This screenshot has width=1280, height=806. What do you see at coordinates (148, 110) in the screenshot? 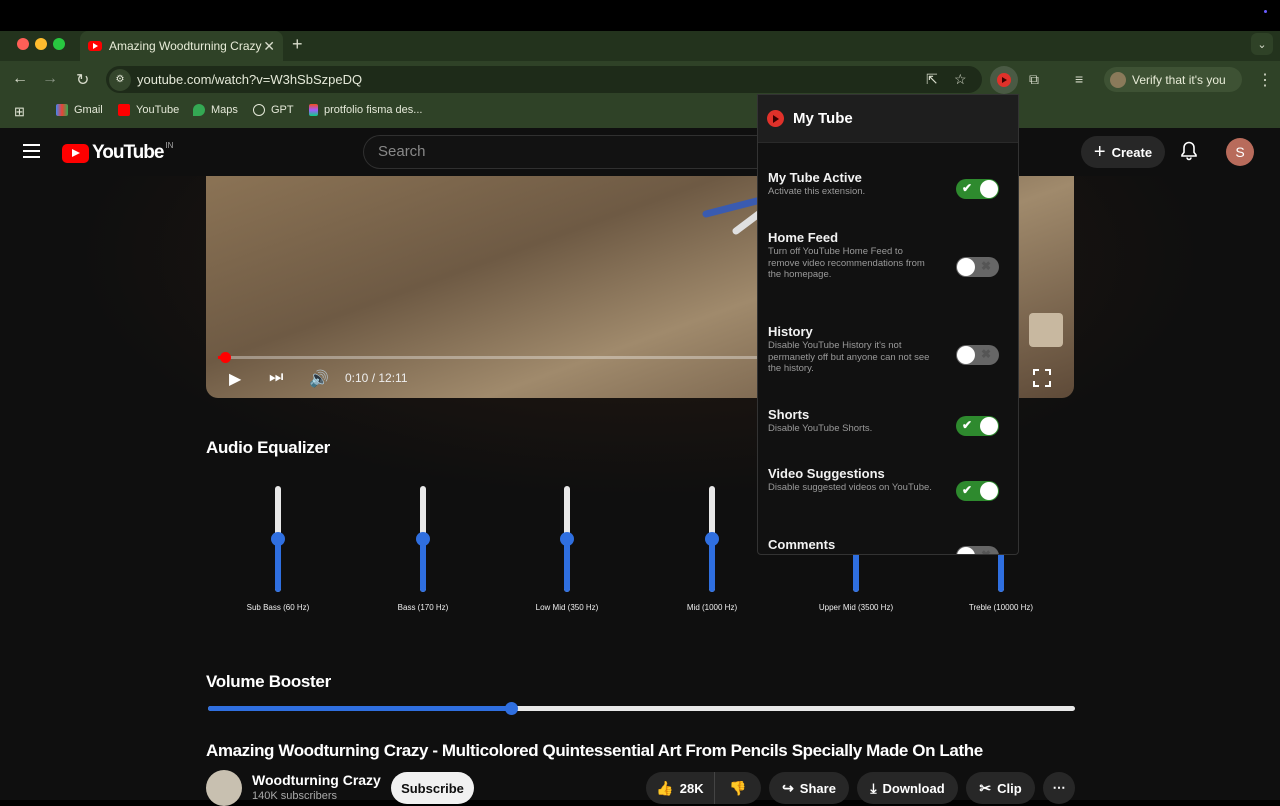
I see `bookmark-youtube: YouTube` at bounding box center [148, 110].